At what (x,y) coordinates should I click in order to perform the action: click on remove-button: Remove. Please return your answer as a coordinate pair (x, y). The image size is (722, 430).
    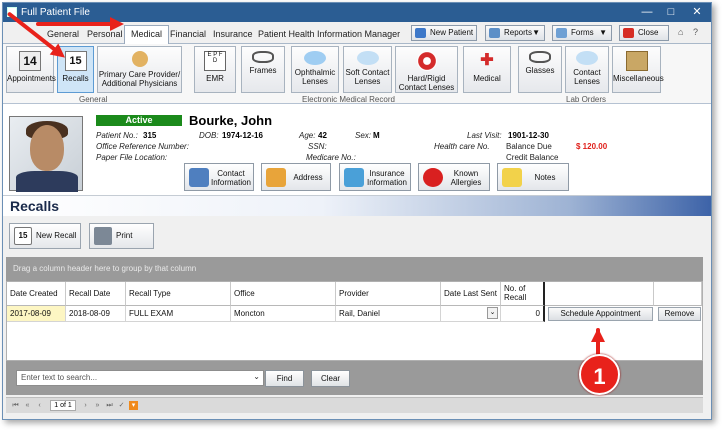
    Looking at the image, I should click on (679, 314).